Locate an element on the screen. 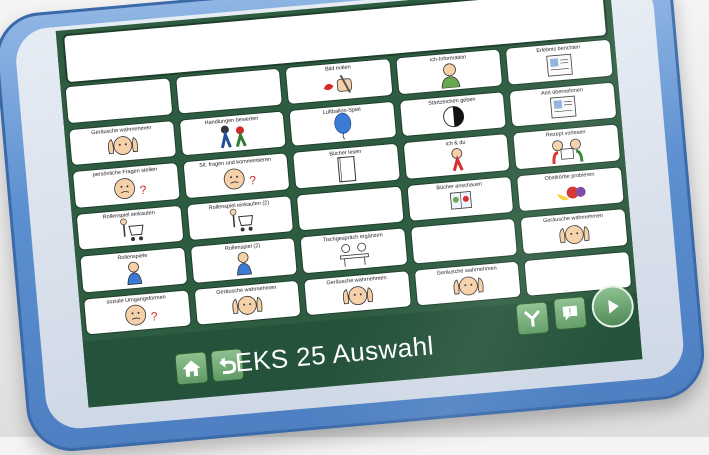  symbol-cell: Rollenspiele is located at coordinates (133, 270).